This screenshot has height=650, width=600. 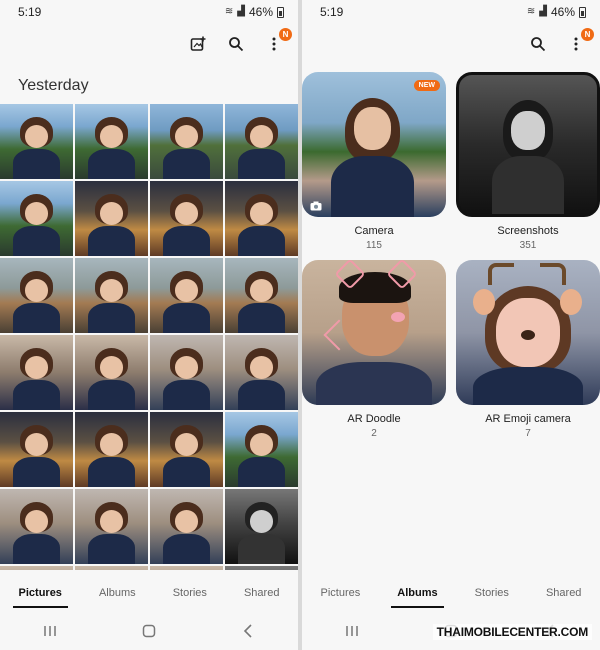 What do you see at coordinates (198, 44) in the screenshot?
I see `add-photo-icon` at bounding box center [198, 44].